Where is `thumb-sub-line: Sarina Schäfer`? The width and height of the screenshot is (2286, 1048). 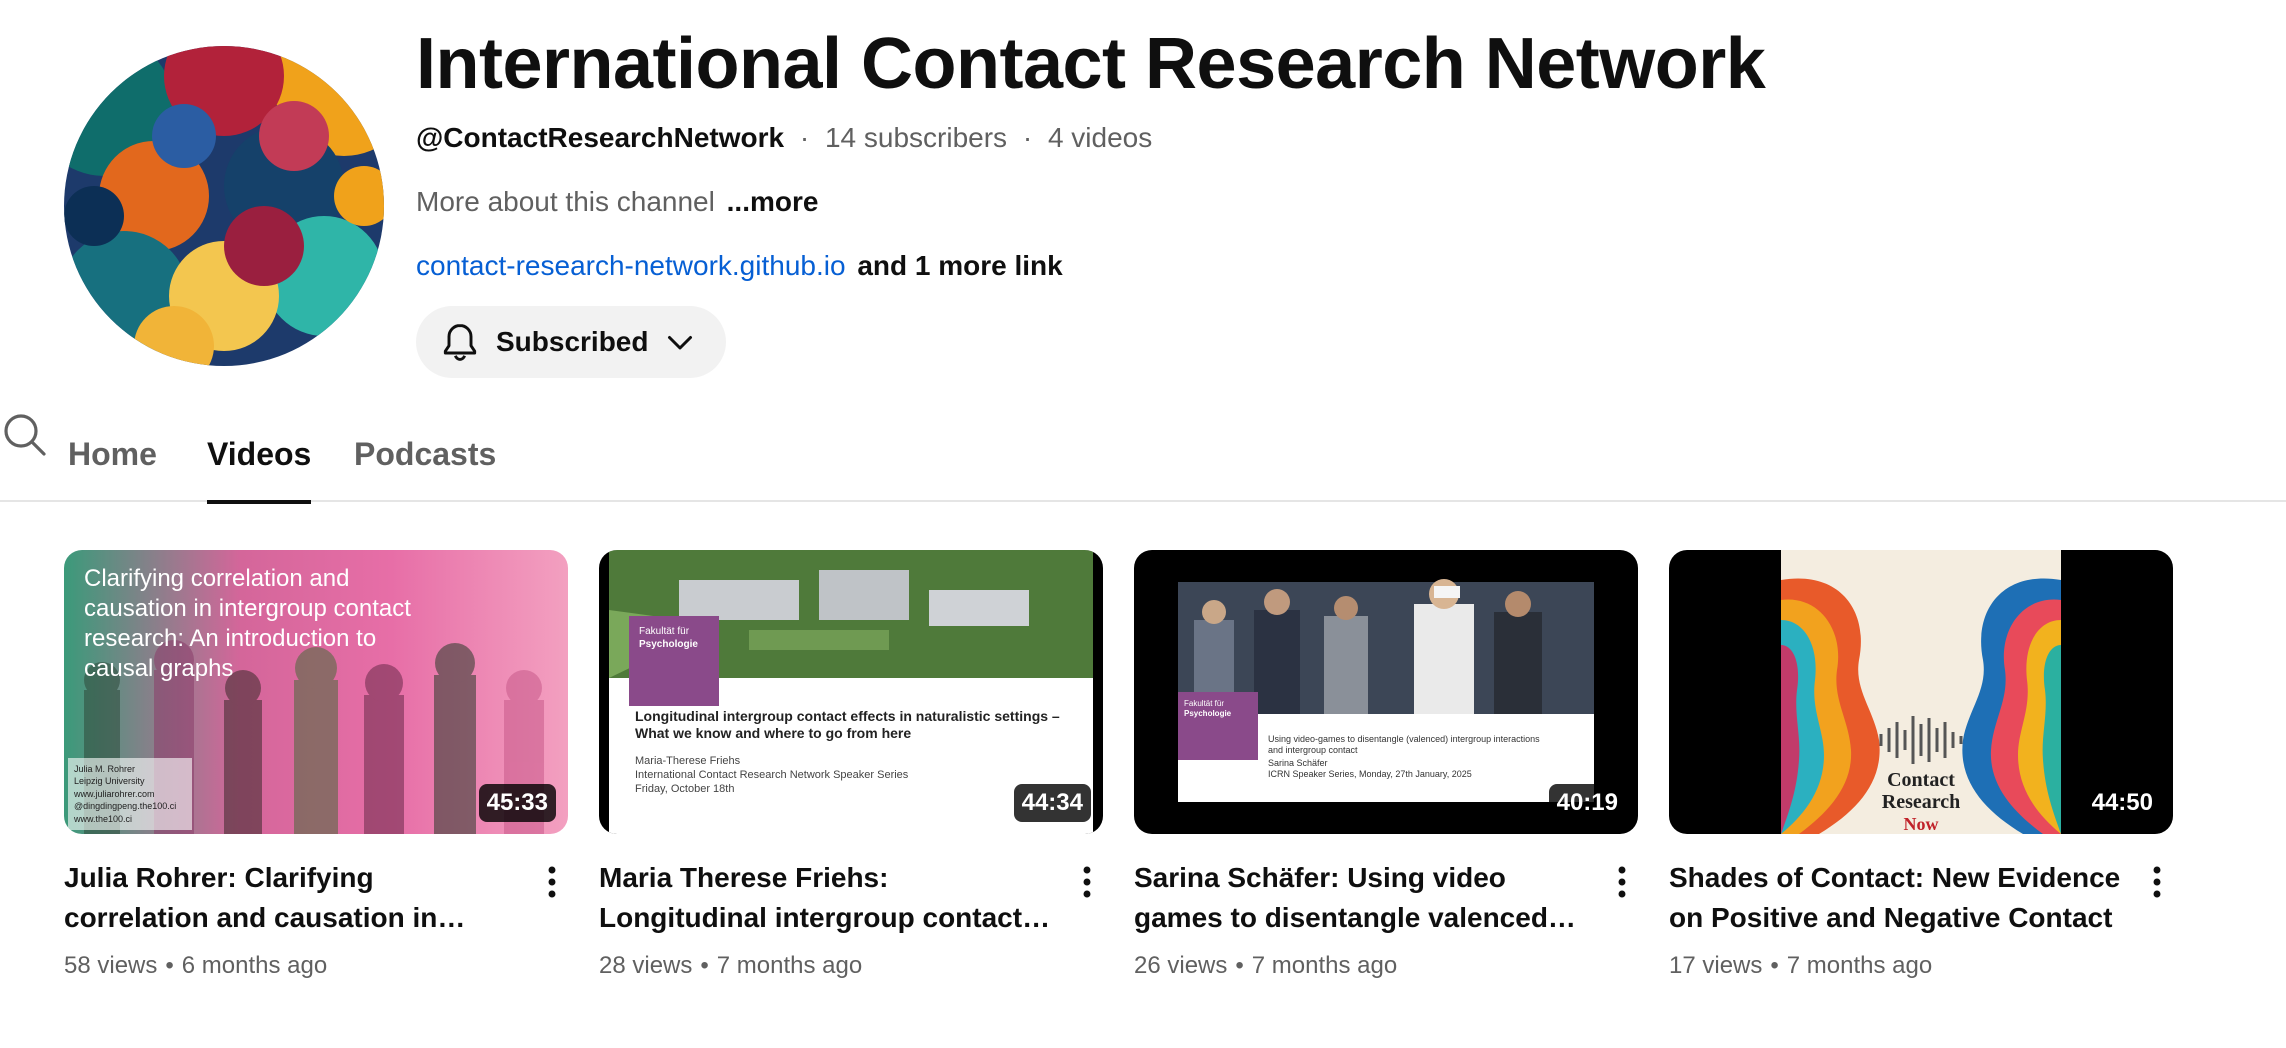 thumb-sub-line: Sarina Schäfer is located at coordinates (1298, 763).